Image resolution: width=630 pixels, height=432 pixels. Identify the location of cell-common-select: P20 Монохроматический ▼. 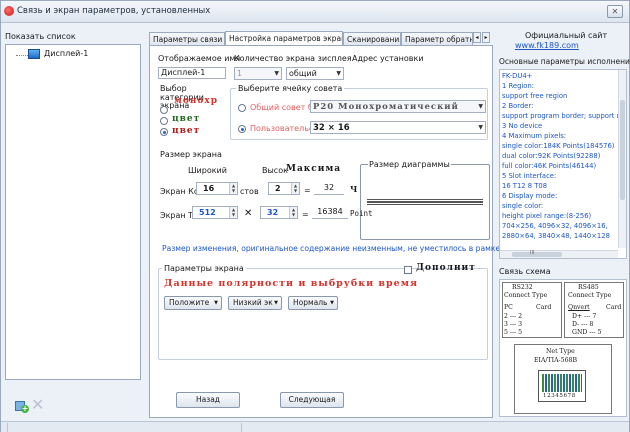
(398, 106).